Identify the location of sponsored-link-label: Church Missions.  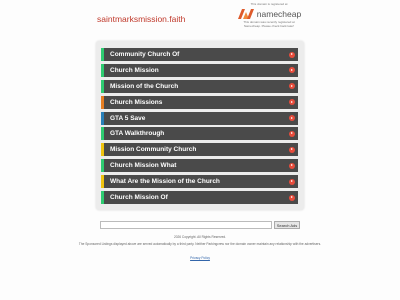
(136, 102).